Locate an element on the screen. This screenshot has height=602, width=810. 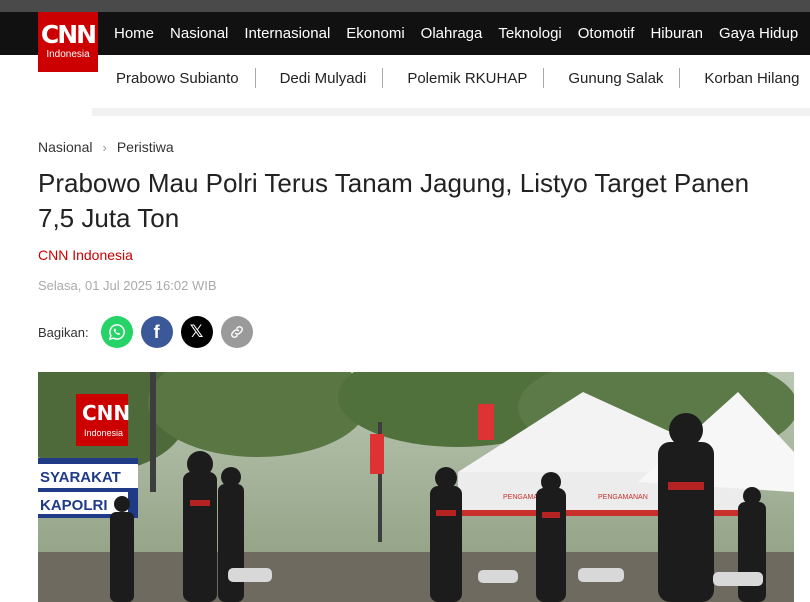
topic-polemik-rkuhap: Polemik RKUHAP is located at coordinates (463, 78).